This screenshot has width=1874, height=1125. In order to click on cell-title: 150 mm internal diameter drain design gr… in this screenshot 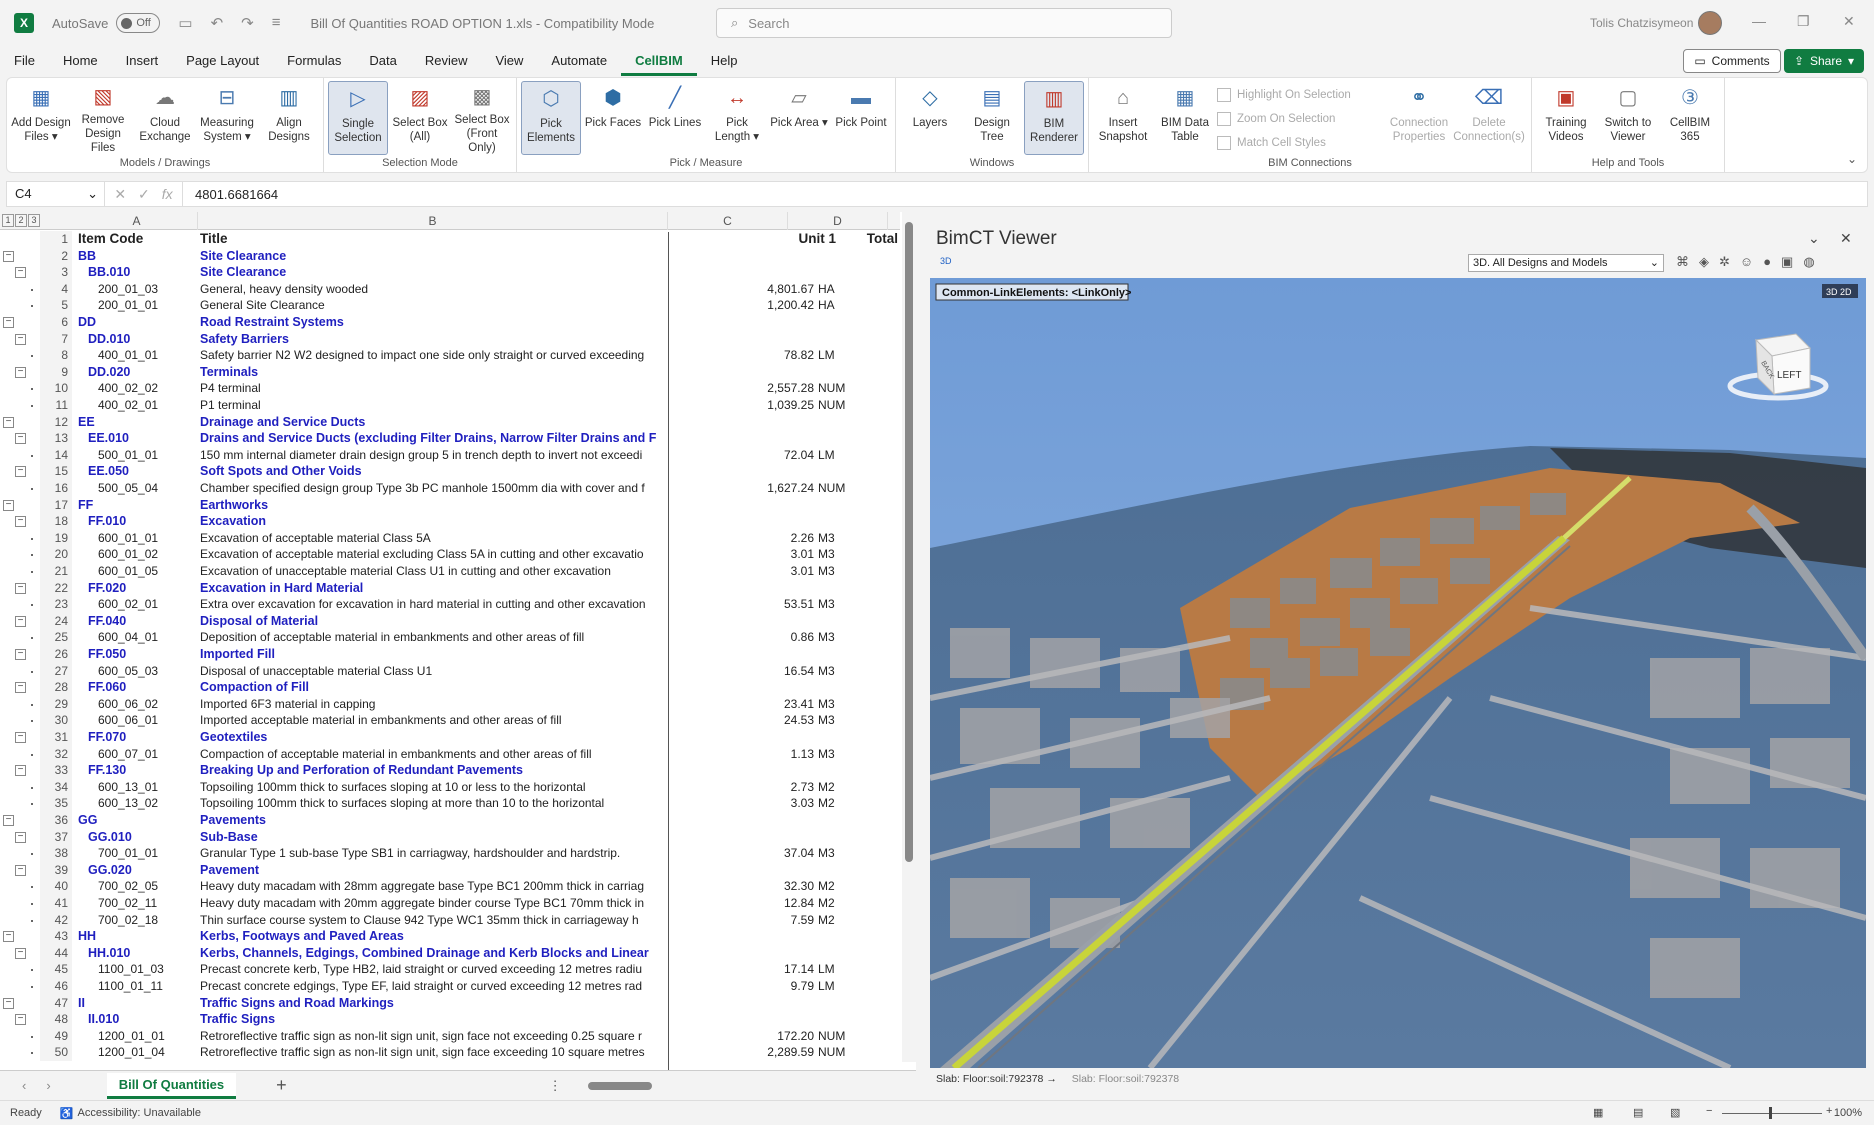, I will do `click(435, 455)`.